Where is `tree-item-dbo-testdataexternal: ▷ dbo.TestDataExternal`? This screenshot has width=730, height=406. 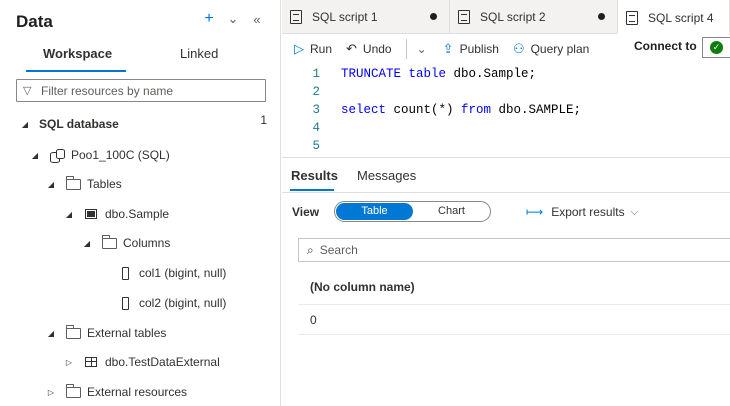
tree-item-dbo-testdataexternal: ▷ dbo.TestDataExternal is located at coordinates (142, 362).